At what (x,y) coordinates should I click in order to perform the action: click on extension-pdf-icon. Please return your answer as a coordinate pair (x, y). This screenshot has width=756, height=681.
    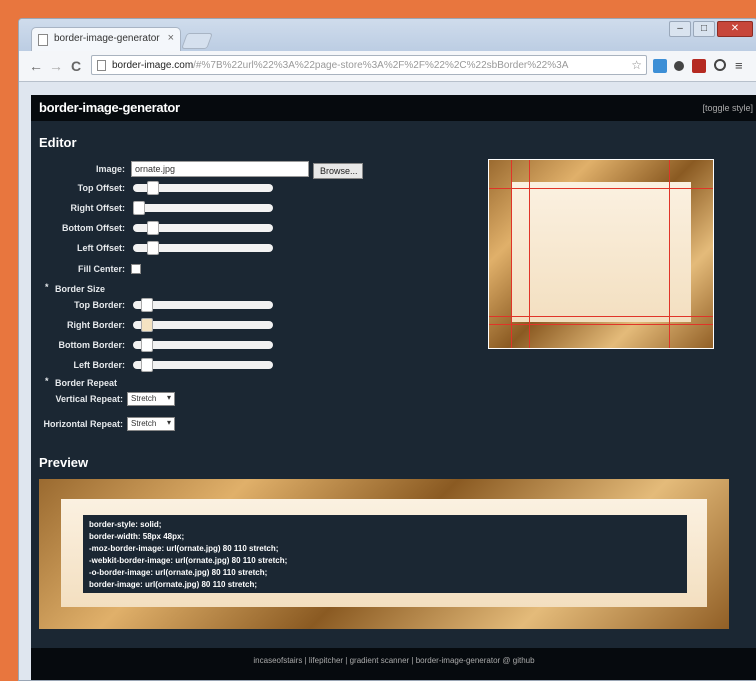
    Looking at the image, I should click on (699, 66).